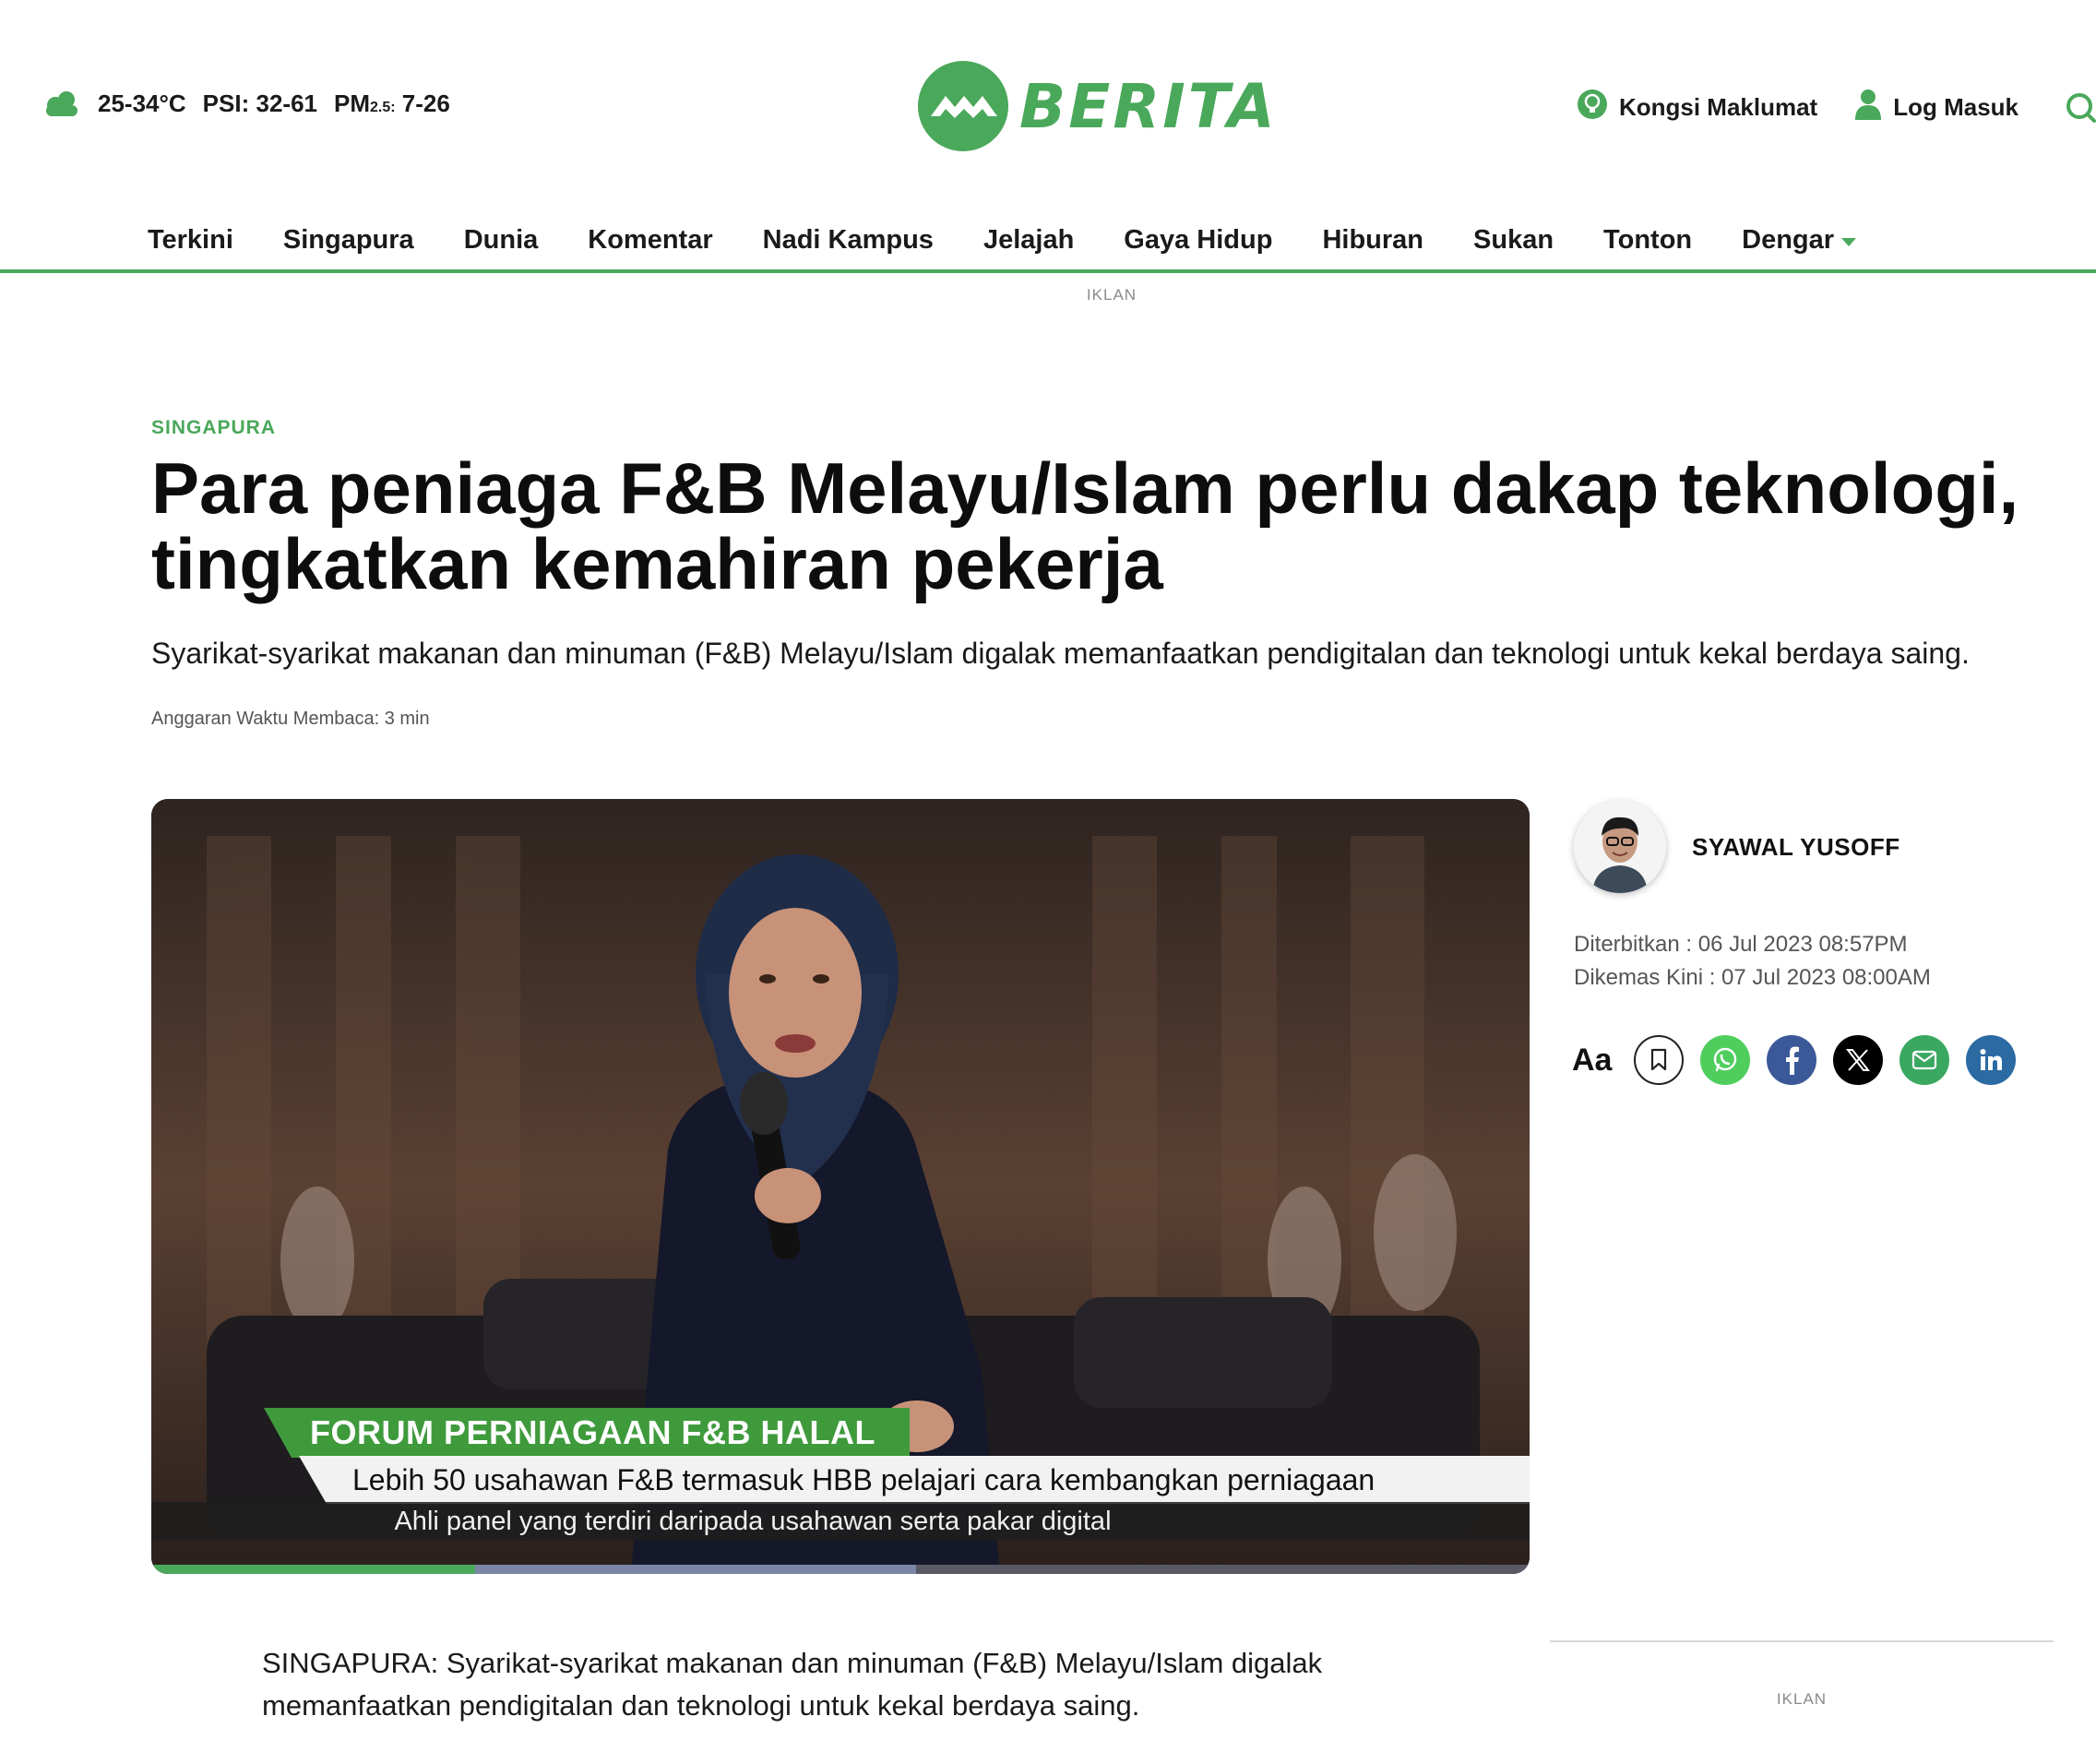 This screenshot has width=2096, height=1764. Describe the element at coordinates (1592, 1061) in the screenshot. I see `font-size-button: Aa` at that location.